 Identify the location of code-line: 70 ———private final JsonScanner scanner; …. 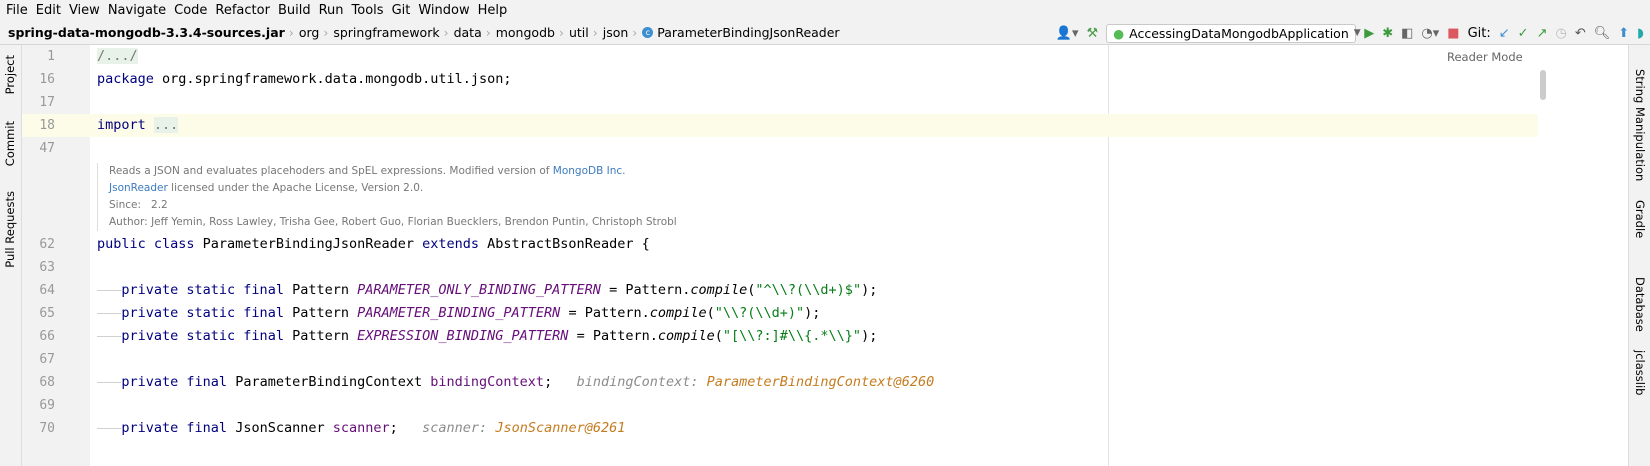
(780, 428).